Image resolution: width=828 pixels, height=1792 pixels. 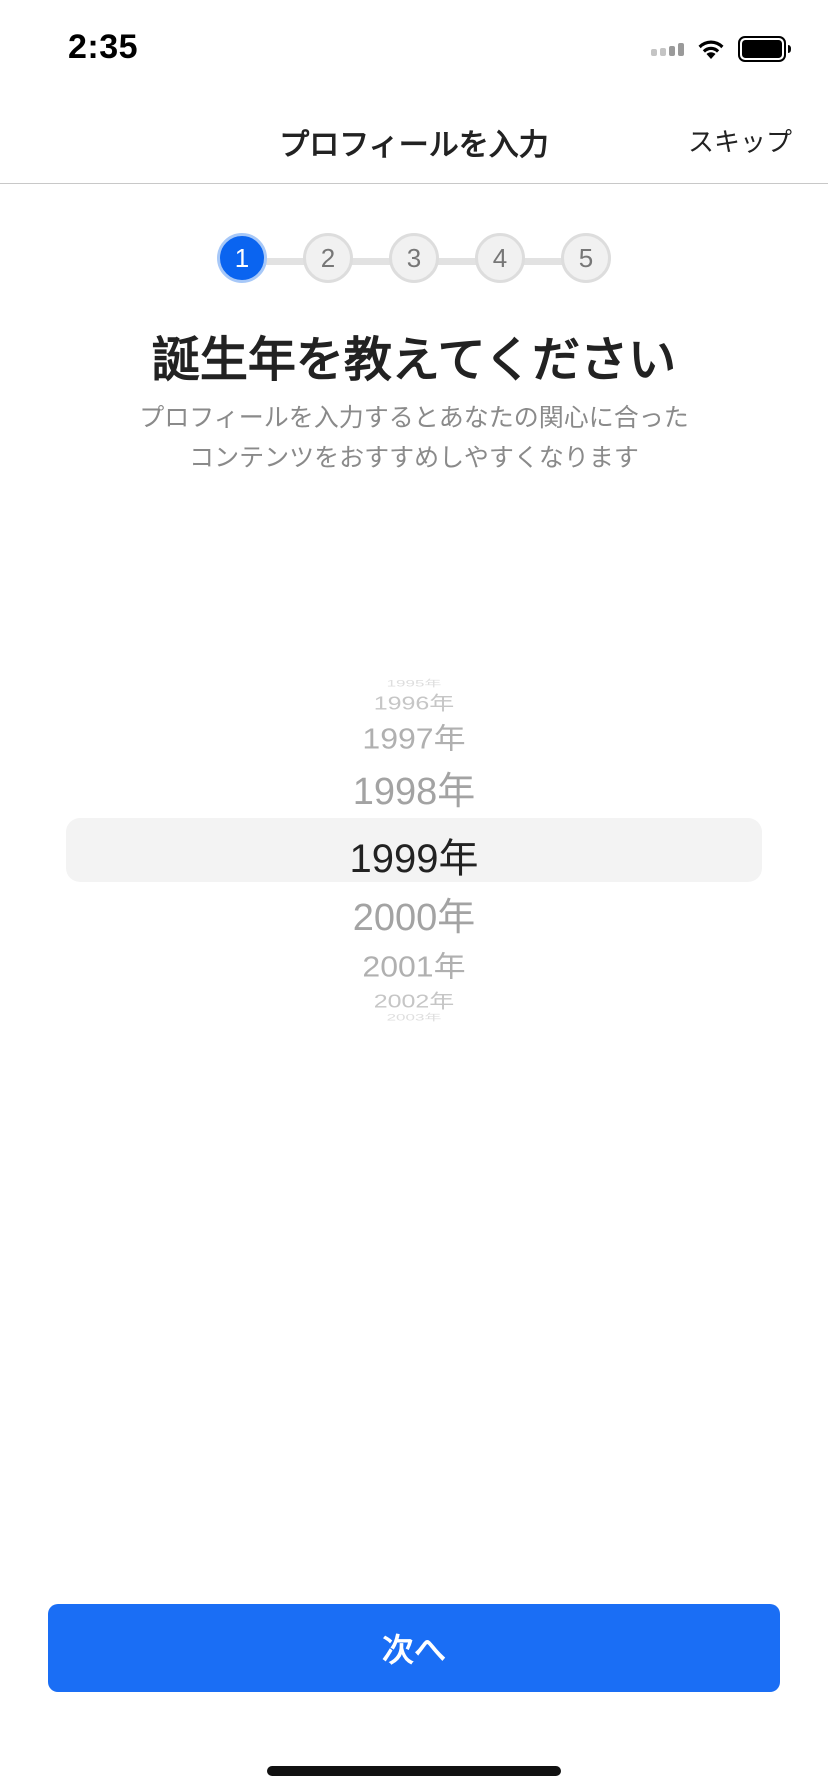 What do you see at coordinates (414, 142) in the screenshot?
I see `nav-bar: プロフィールを入力 スキップ` at bounding box center [414, 142].